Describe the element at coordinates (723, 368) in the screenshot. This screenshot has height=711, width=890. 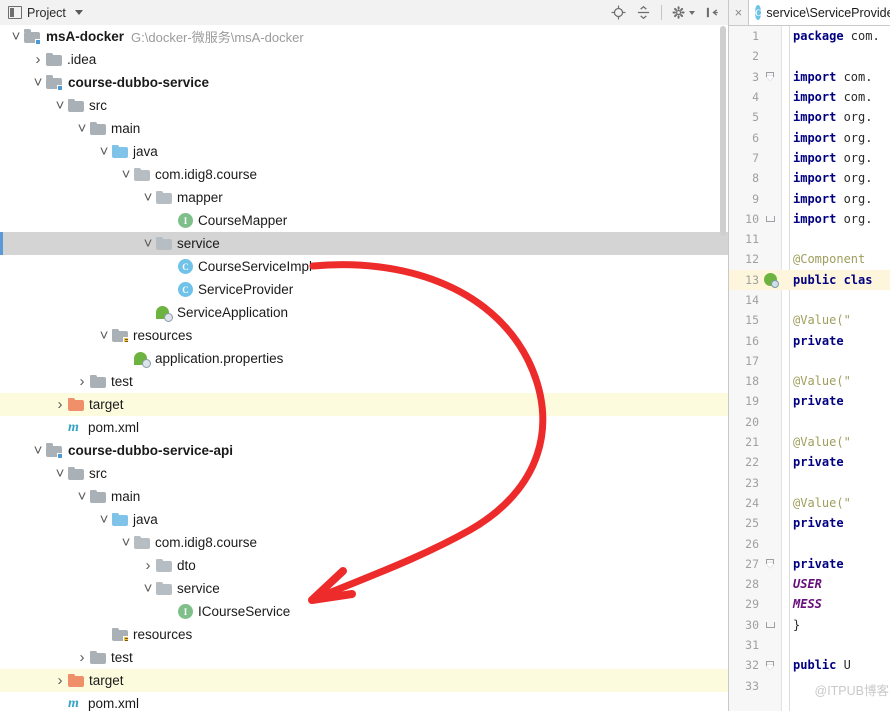
I see `tree-vertical-scrollbar` at that location.